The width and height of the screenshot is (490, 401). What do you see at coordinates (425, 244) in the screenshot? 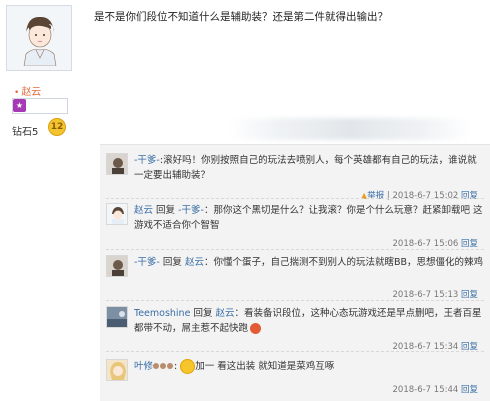
I see `reply-timestamp: 2018-6-7 15:06` at bounding box center [425, 244].